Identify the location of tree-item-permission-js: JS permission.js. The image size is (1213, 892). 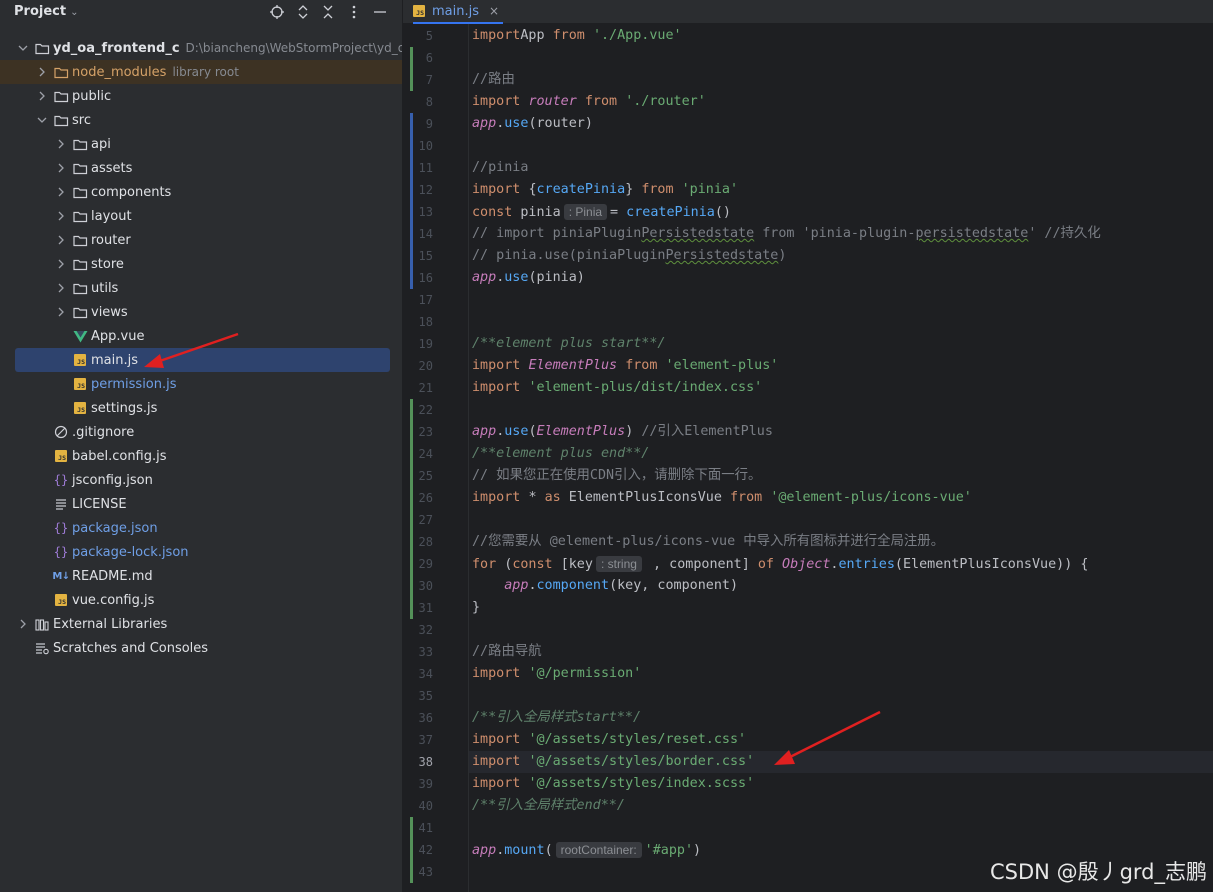
(201, 384).